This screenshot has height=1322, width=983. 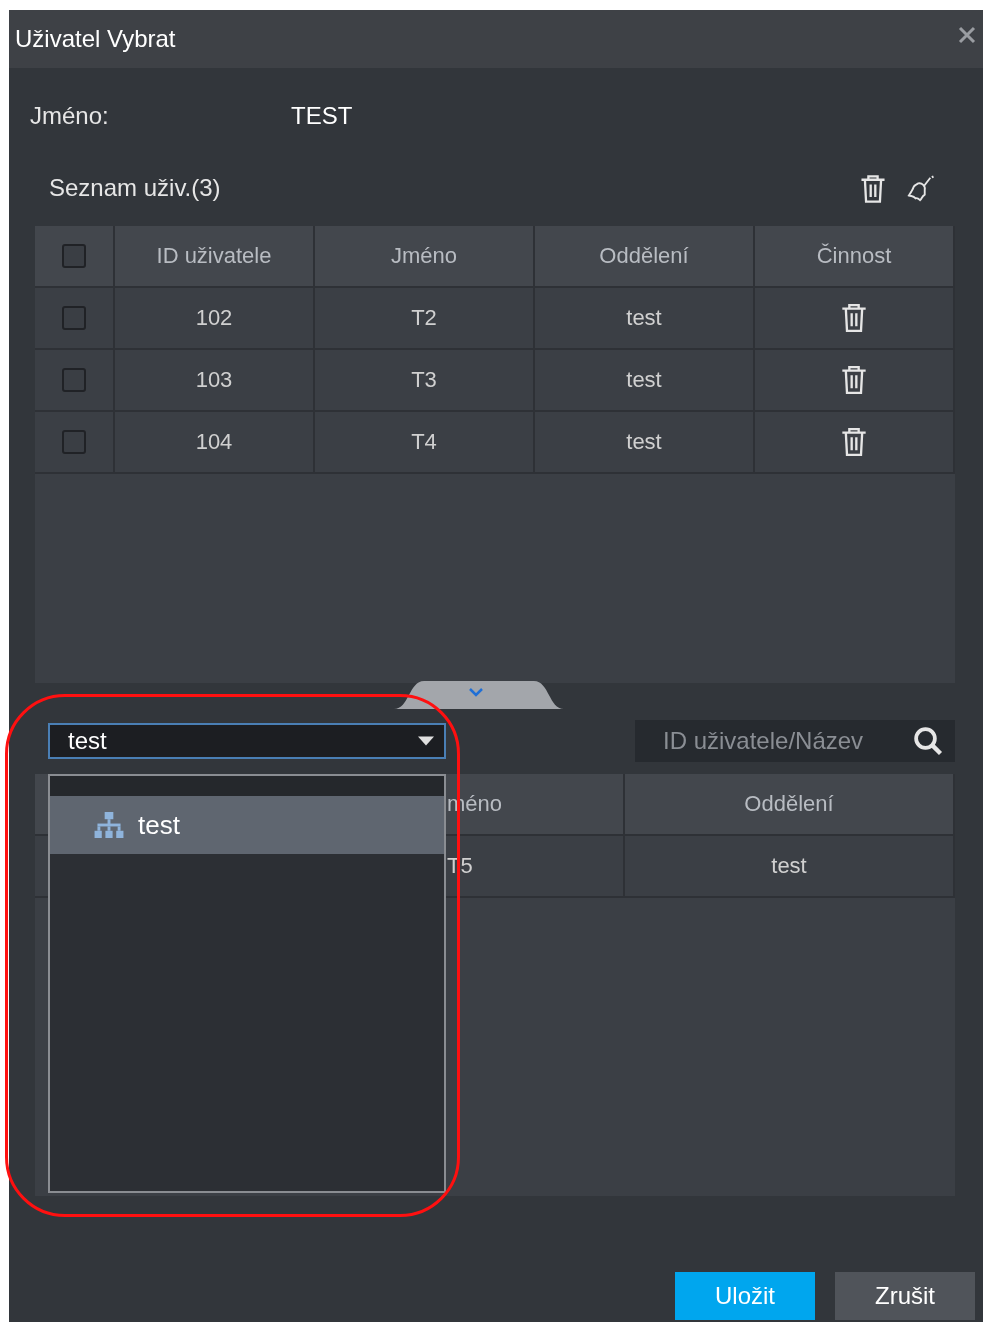 I want to click on column-header: Činnost, so click(x=855, y=256).